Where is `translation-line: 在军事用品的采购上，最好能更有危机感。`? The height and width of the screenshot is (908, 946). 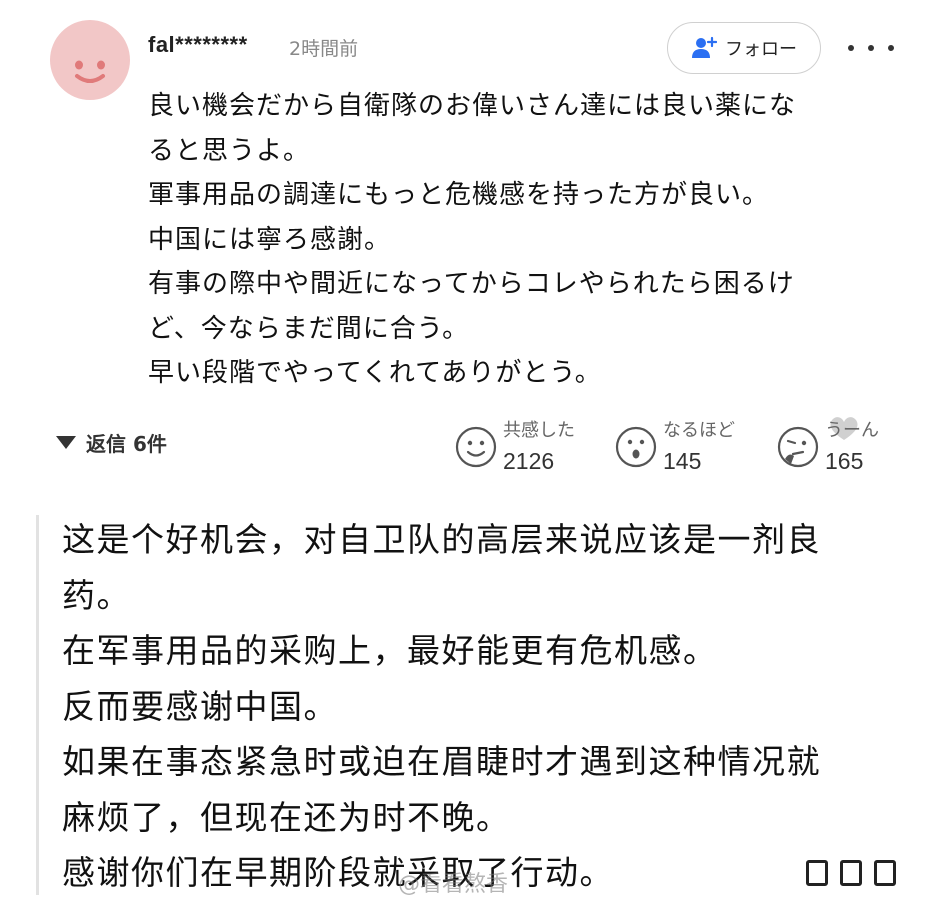
translation-line: 在军事用品的采购上，最好能更有危机感。 is located at coordinates (390, 650).